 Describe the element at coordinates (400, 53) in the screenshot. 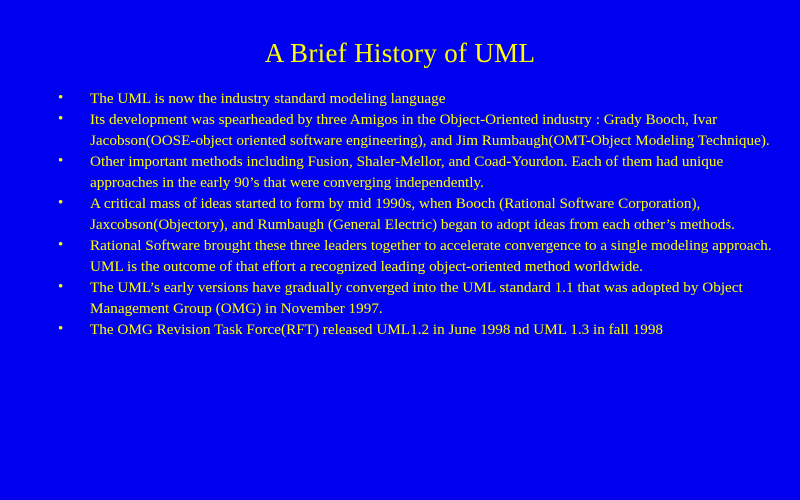

I see `slide-title: A Brief History of UML` at that location.